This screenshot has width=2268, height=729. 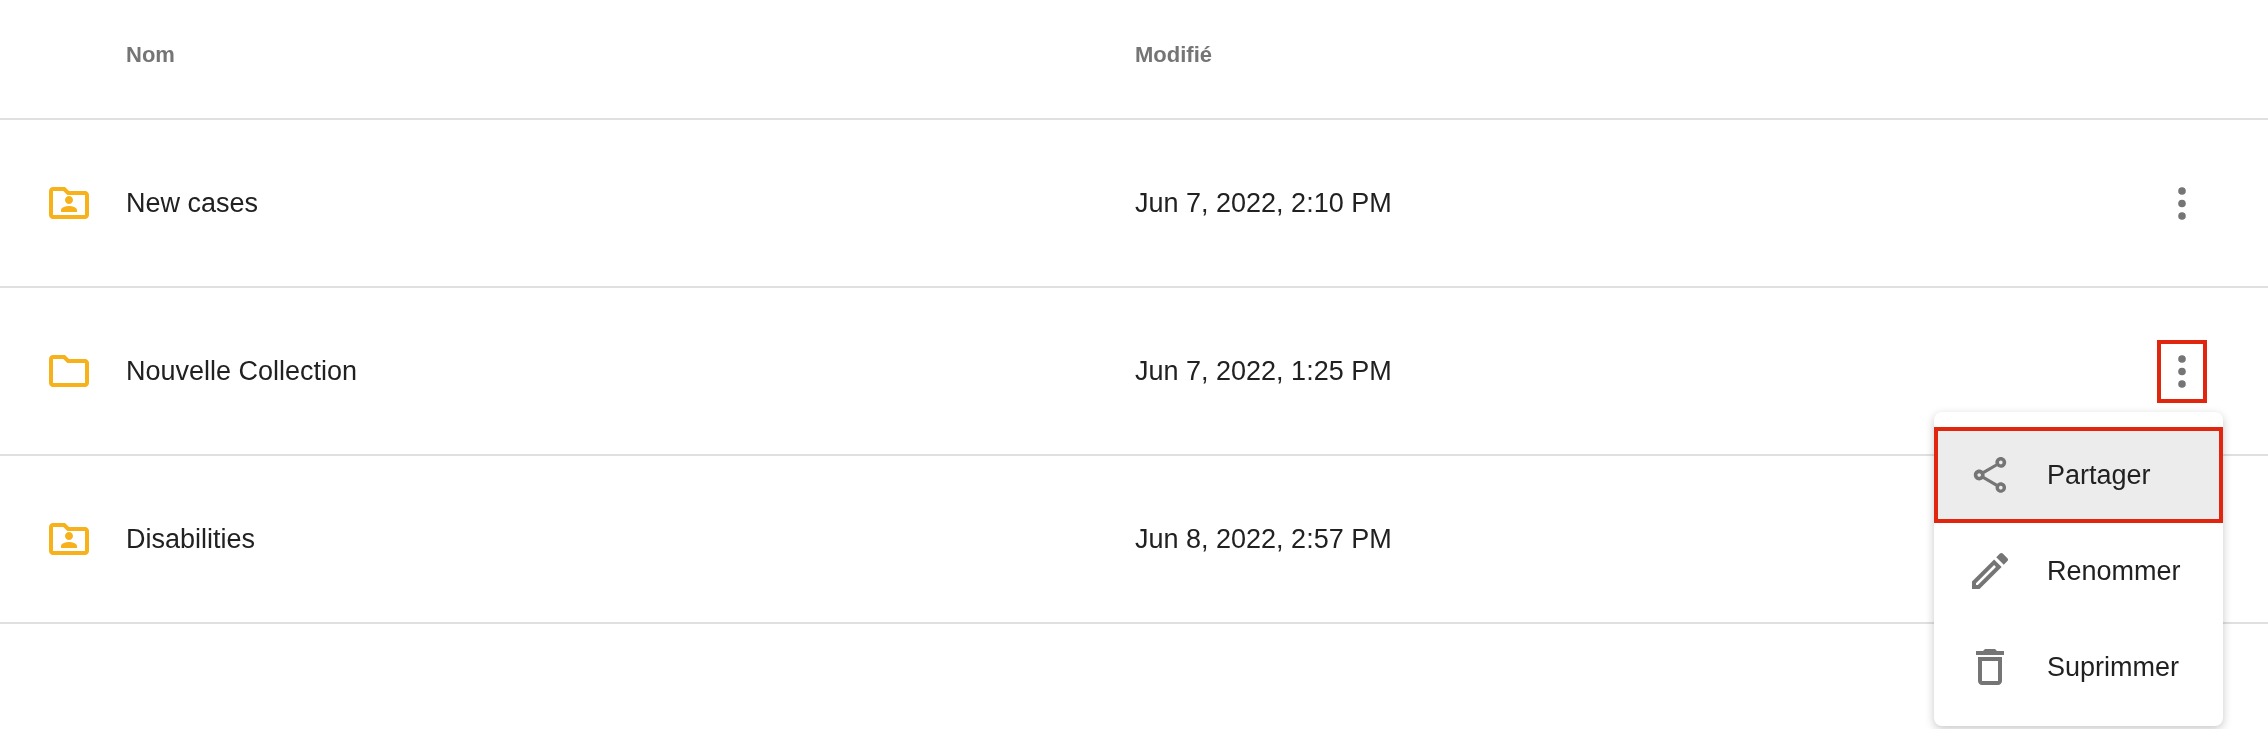 I want to click on column-header: Nom, so click(x=150, y=54).